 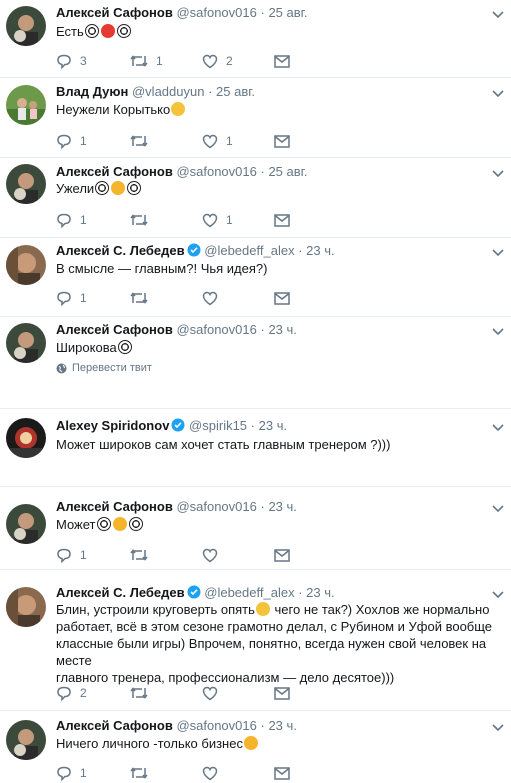 I want to click on retweet-button: 1, so click(x=146, y=61).